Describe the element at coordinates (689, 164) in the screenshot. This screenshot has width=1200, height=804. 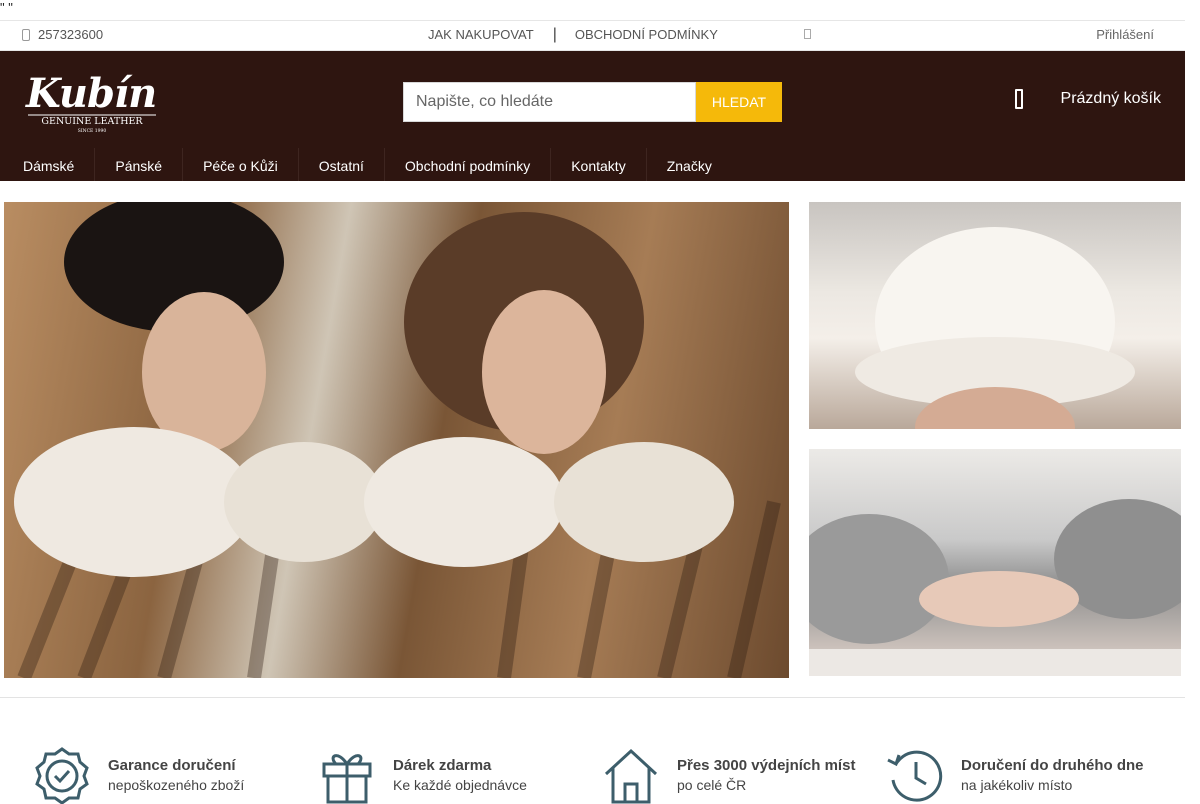
I see `nav-item-znacky: Značky` at that location.